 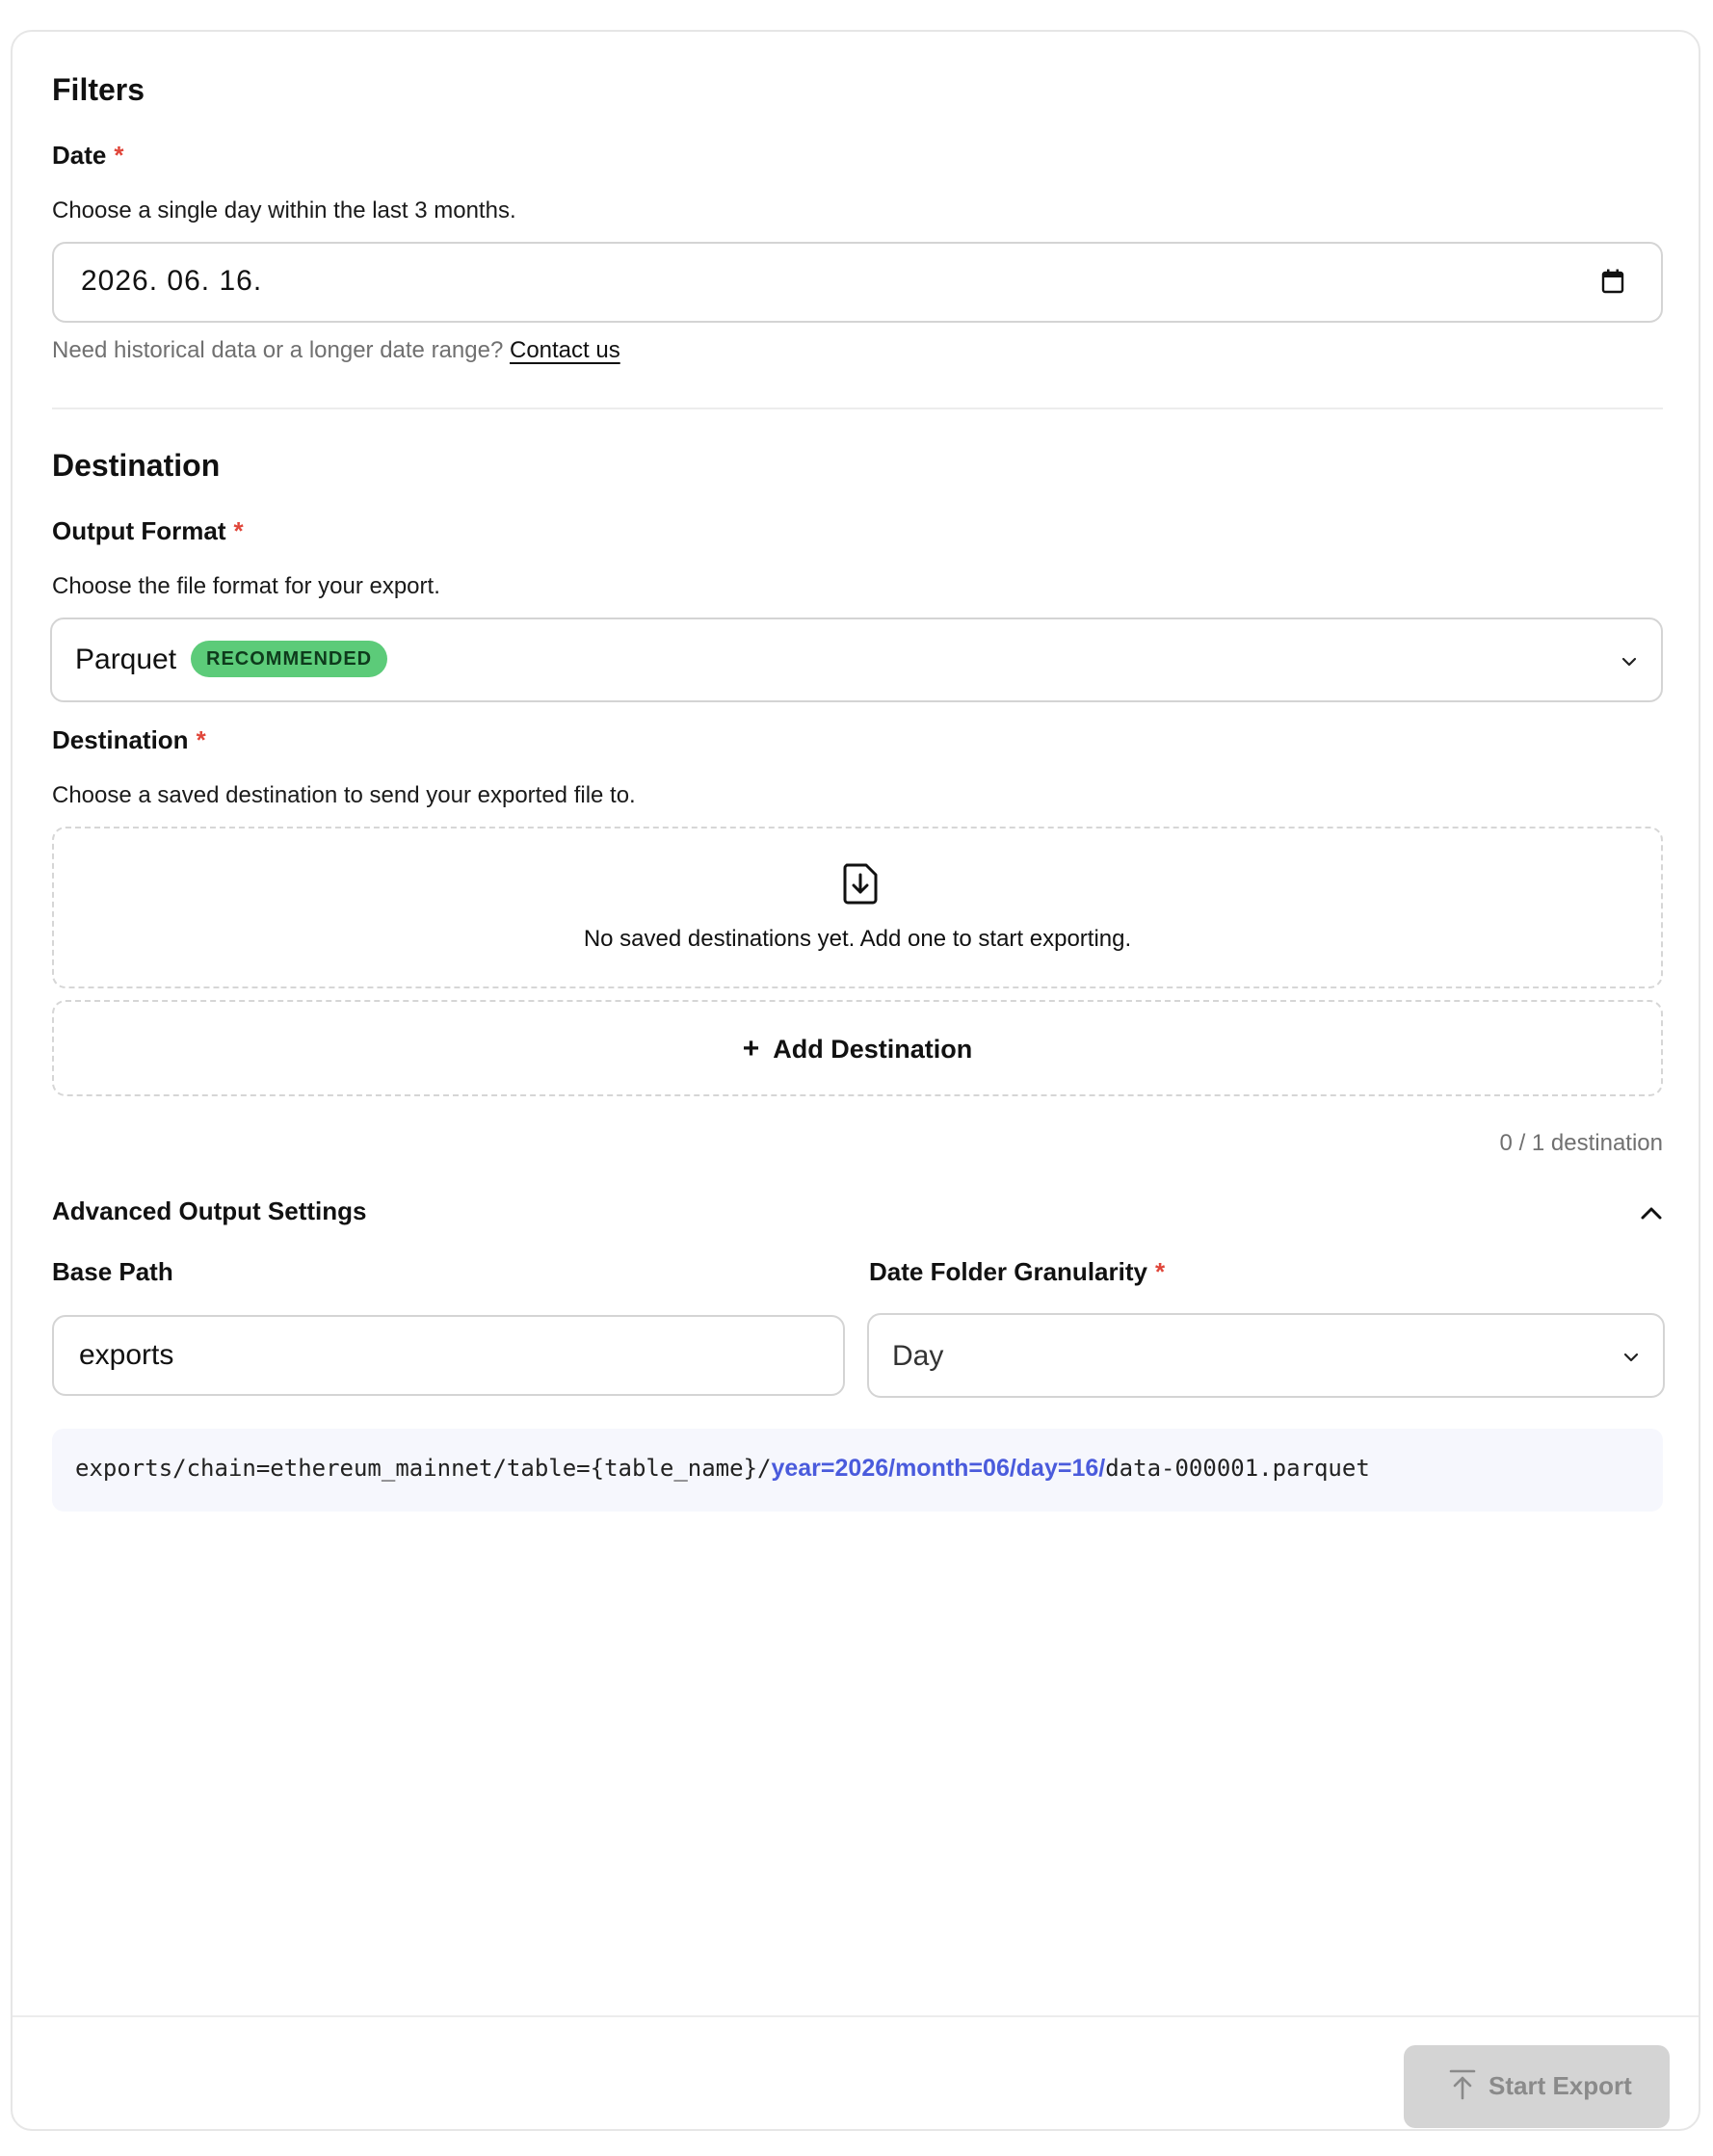 What do you see at coordinates (856, 2016) in the screenshot?
I see `footer-divider` at bounding box center [856, 2016].